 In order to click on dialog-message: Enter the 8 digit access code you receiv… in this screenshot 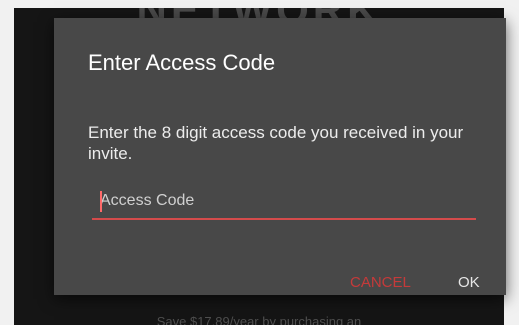, I will do `click(276, 143)`.